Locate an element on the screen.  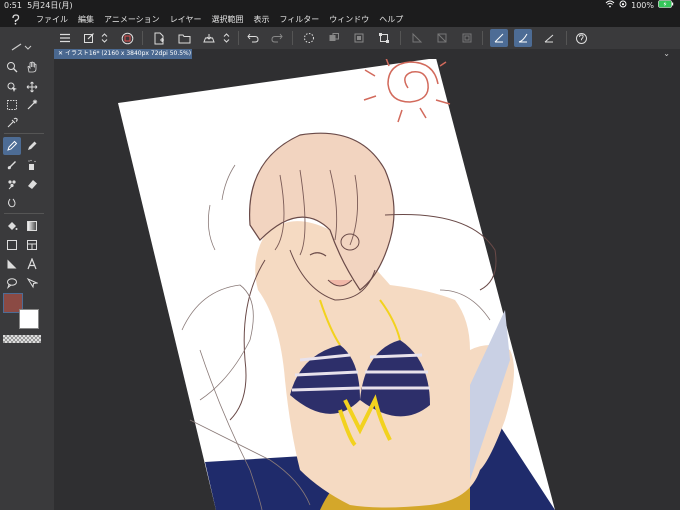
shortcut-settings-icon is located at coordinates (581, 38).